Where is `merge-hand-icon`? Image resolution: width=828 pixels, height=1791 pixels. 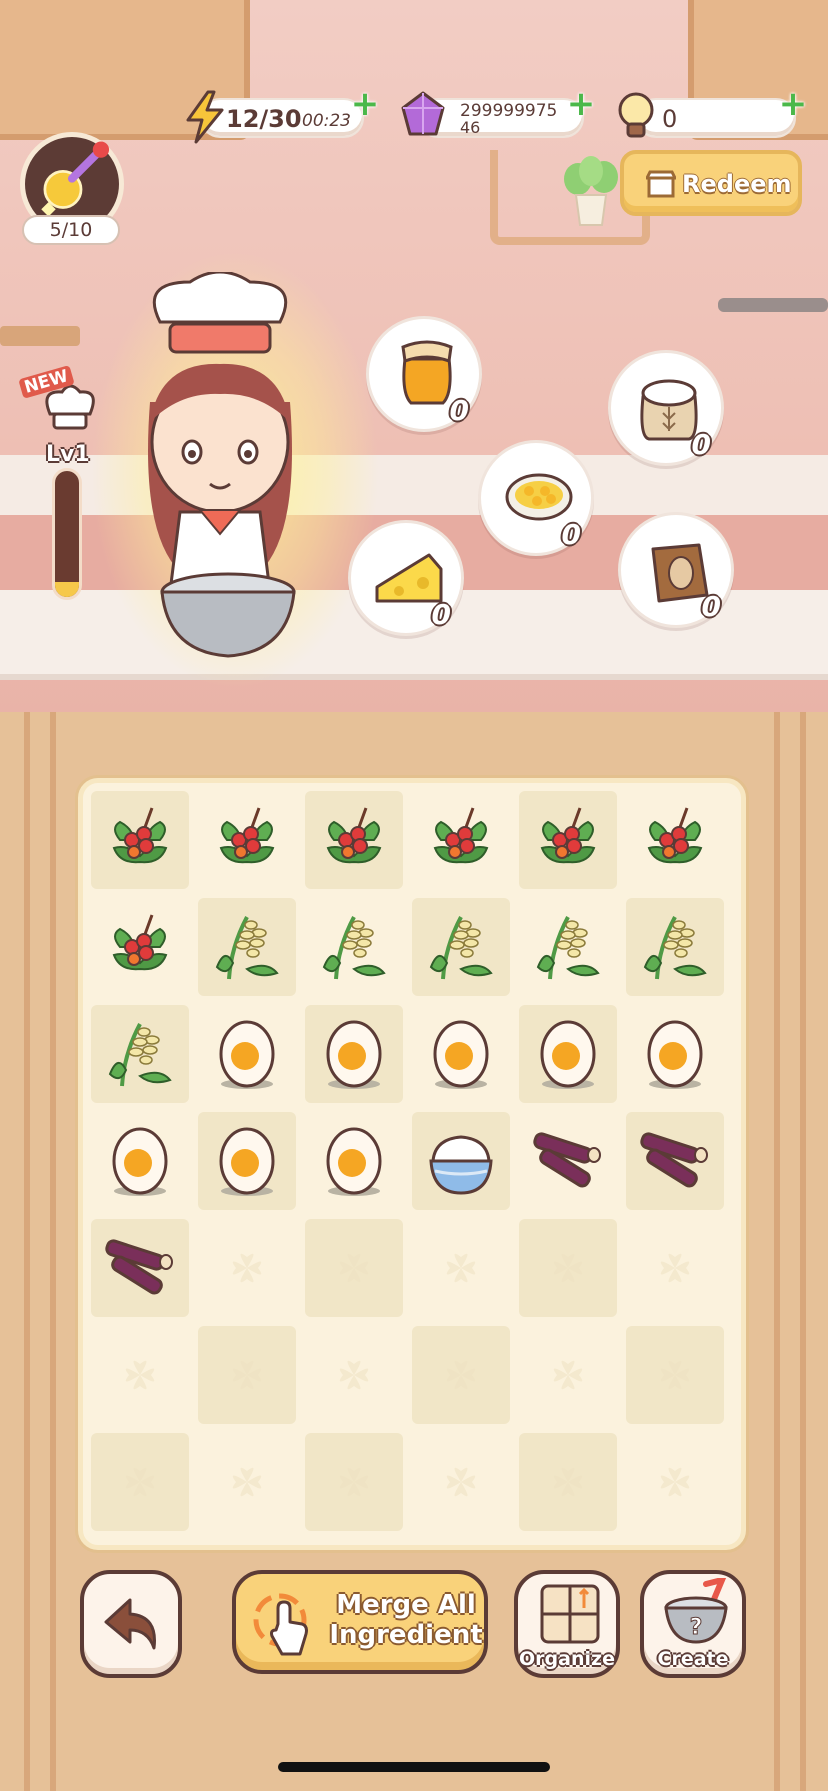
merge-hand-icon is located at coordinates (280, 1624).